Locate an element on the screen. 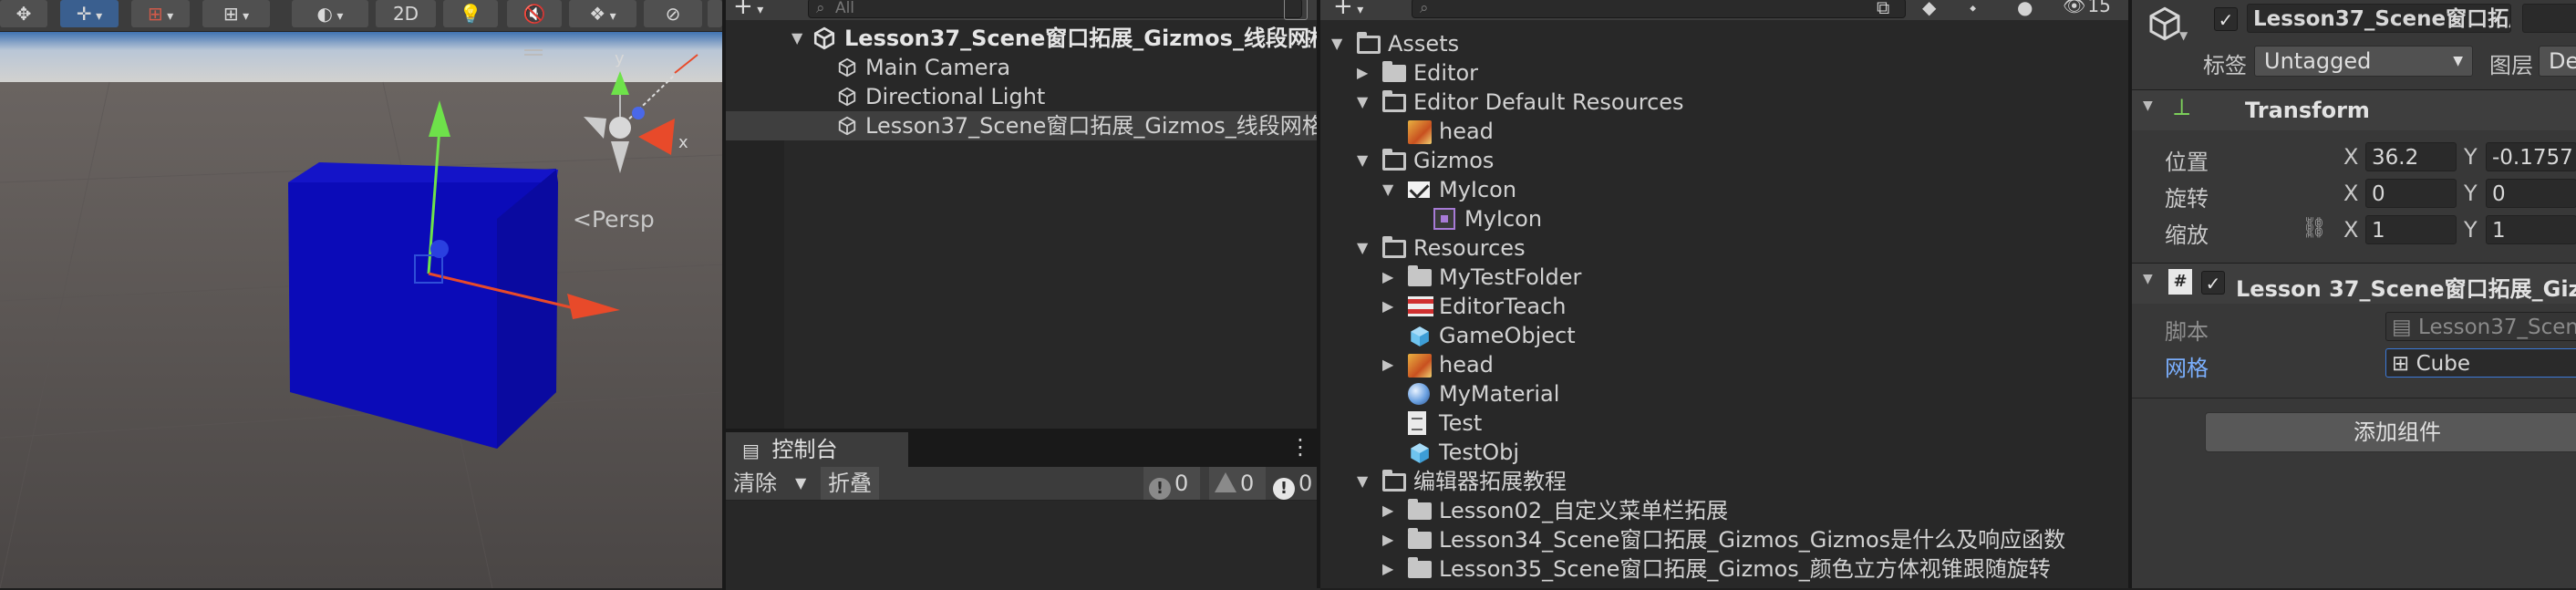 This screenshot has width=2576, height=590. hierarchy-item-label: Directional Light is located at coordinates (955, 96).